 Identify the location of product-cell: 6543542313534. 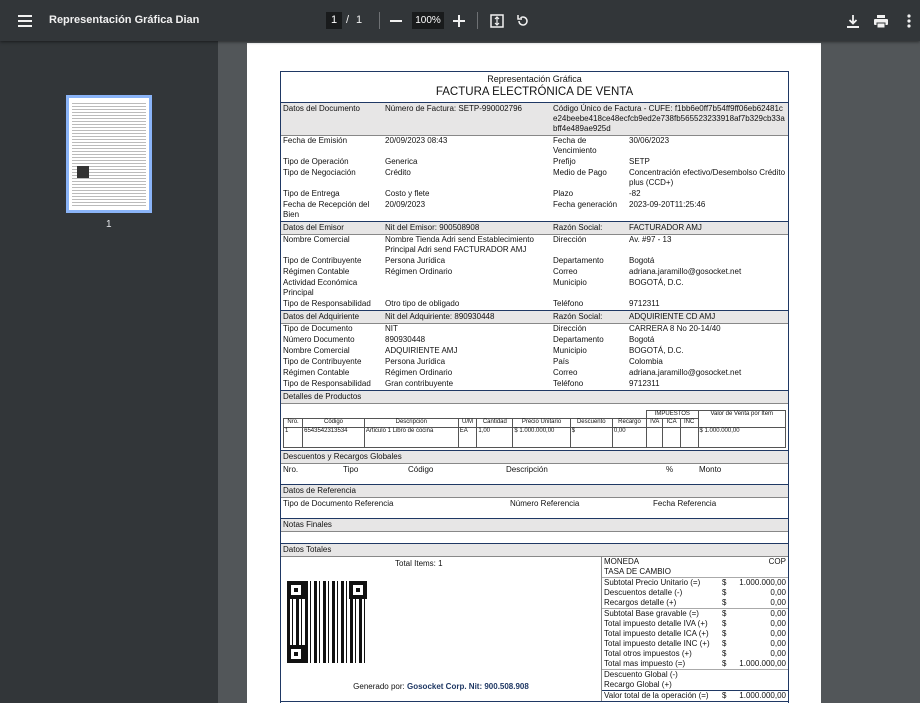
(333, 437).